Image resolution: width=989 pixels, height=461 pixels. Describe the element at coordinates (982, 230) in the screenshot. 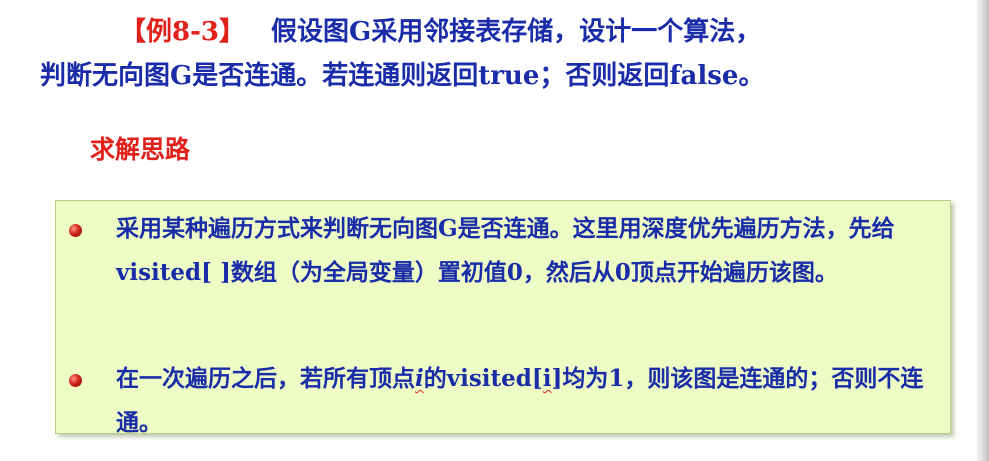

I see `right-edge-shadow` at that location.